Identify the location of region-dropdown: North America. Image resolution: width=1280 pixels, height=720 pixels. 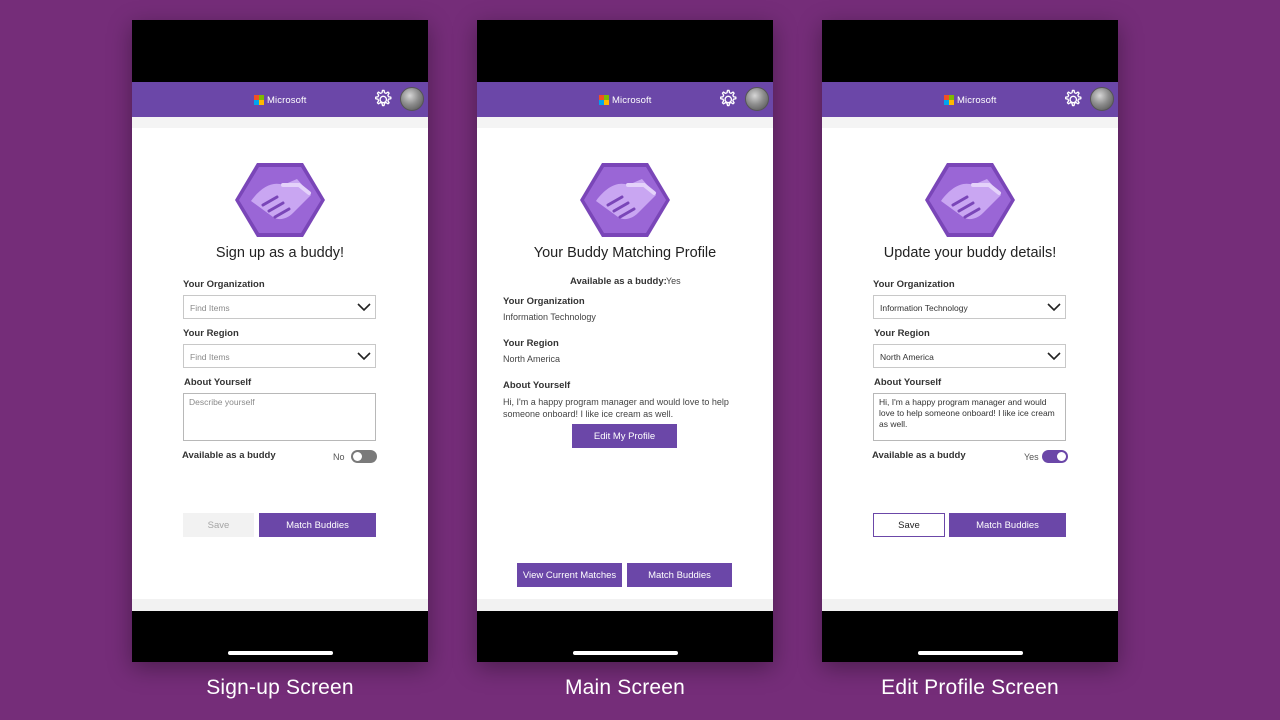
(969, 356).